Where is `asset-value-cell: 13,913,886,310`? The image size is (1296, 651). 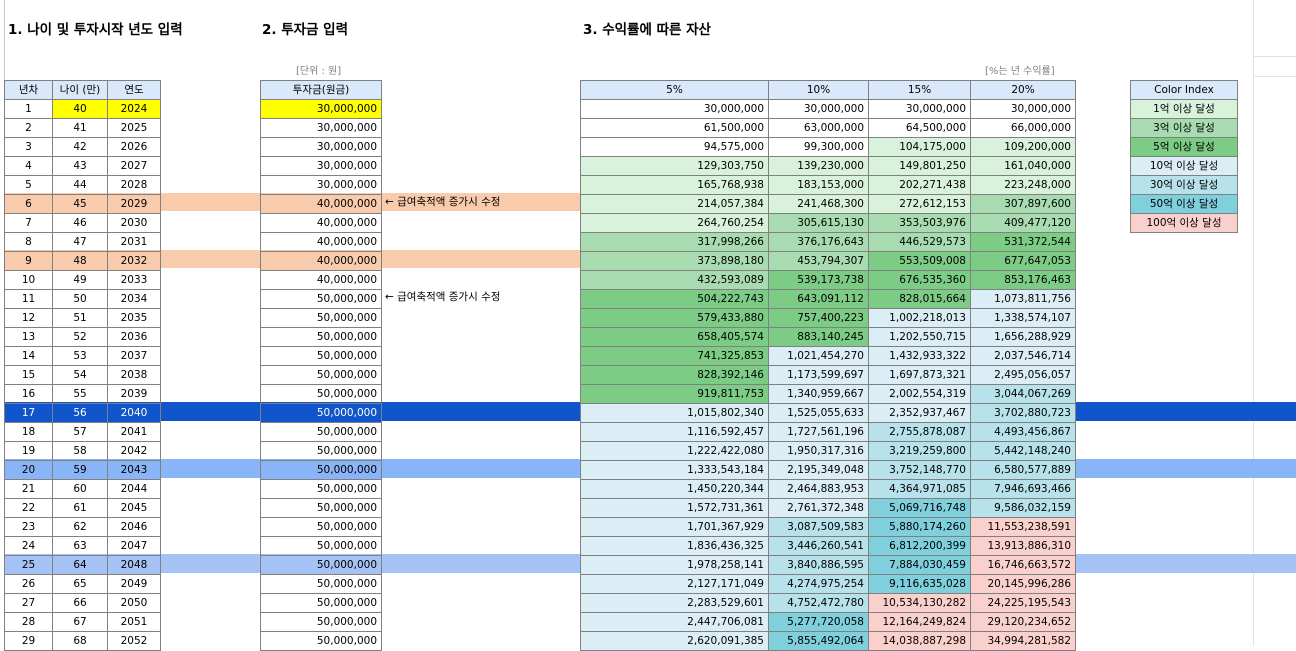 asset-value-cell: 13,913,886,310 is located at coordinates (1023, 546).